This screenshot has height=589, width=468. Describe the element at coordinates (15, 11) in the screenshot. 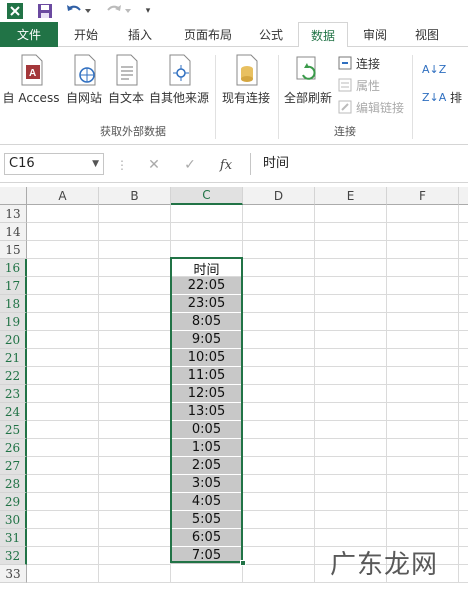

I see `excel-logo-icon` at that location.